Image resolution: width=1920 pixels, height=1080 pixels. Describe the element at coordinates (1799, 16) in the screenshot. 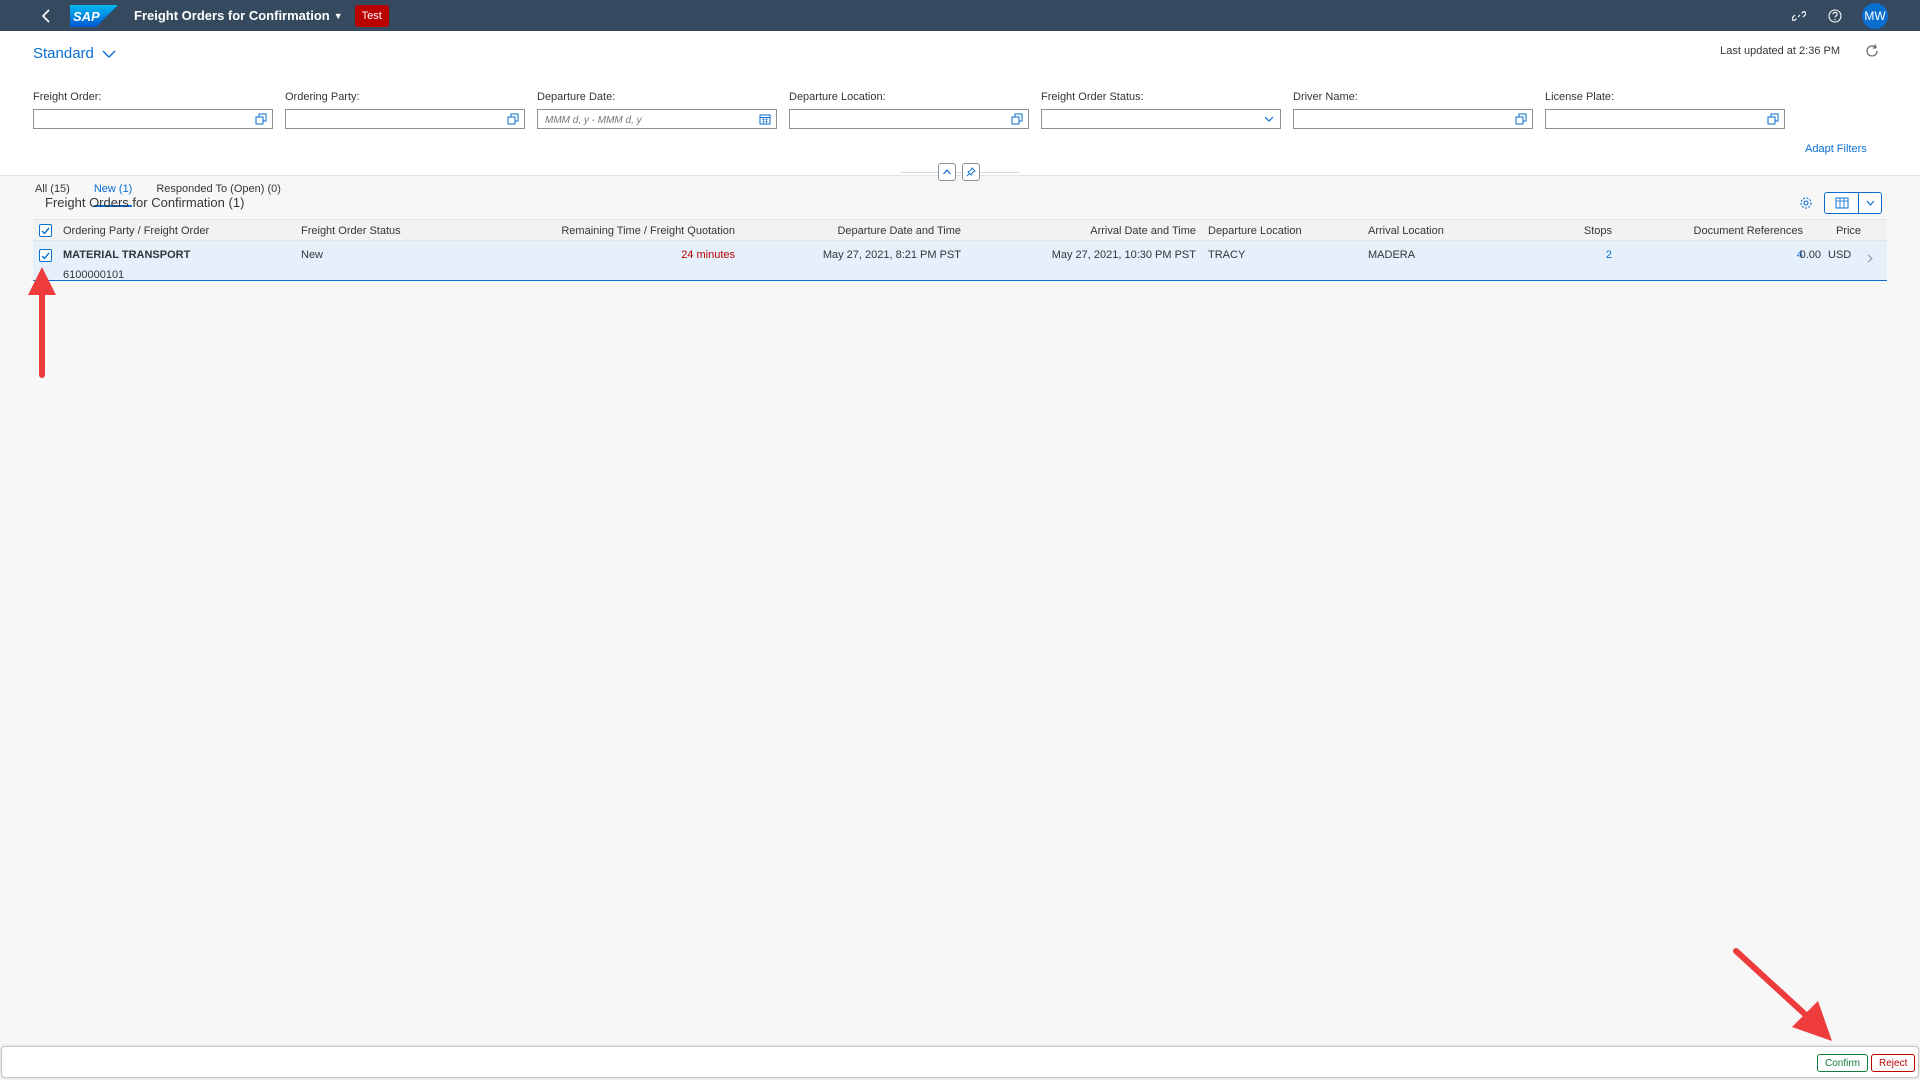

I see `link-icon` at that location.